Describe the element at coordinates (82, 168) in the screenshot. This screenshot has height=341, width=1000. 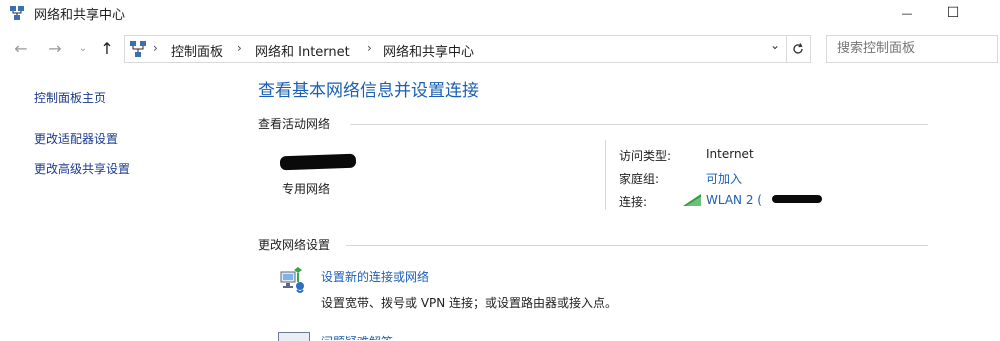
I see `sidebar-item-advanced-sharing: 更改高级共享设置` at that location.